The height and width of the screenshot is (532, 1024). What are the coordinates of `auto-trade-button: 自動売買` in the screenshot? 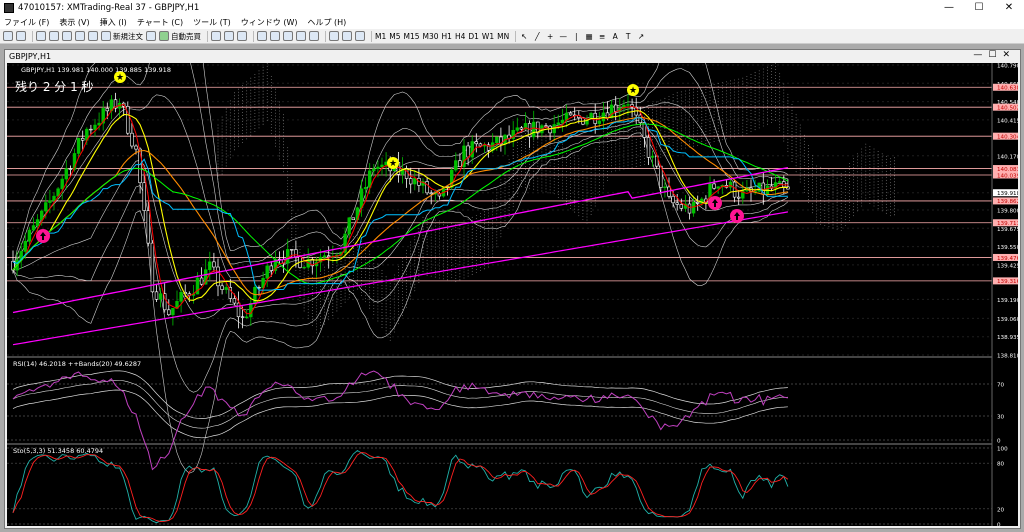 It's located at (180, 36).